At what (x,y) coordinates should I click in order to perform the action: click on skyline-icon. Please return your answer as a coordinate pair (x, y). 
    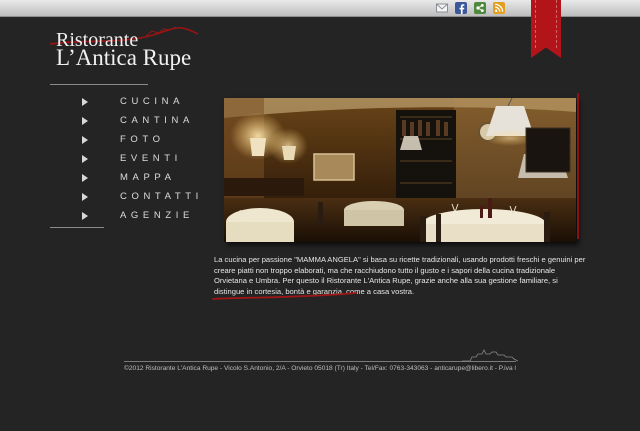
    Looking at the image, I should click on (490, 355).